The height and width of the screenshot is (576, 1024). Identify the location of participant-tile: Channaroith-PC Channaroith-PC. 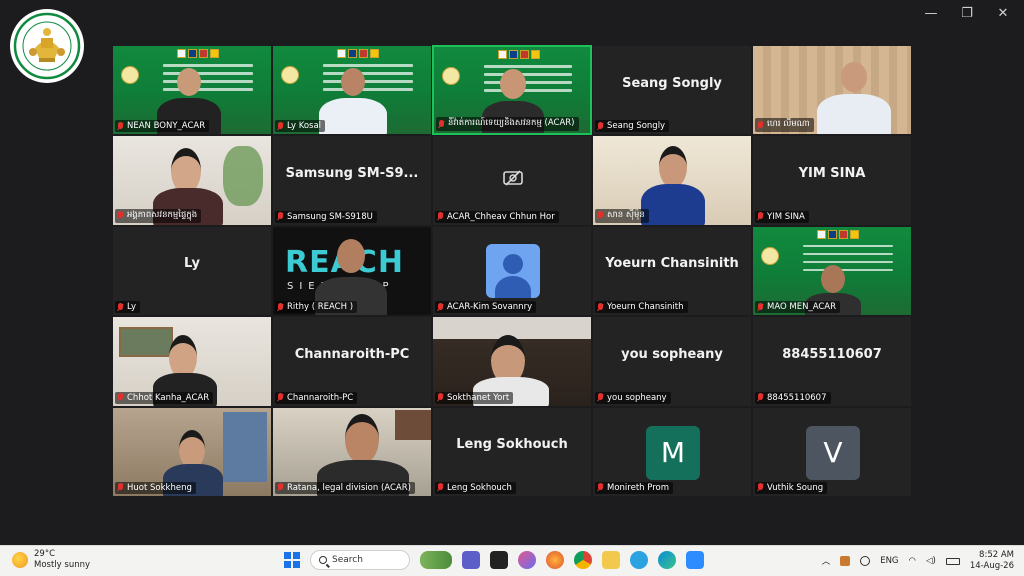
(352, 361).